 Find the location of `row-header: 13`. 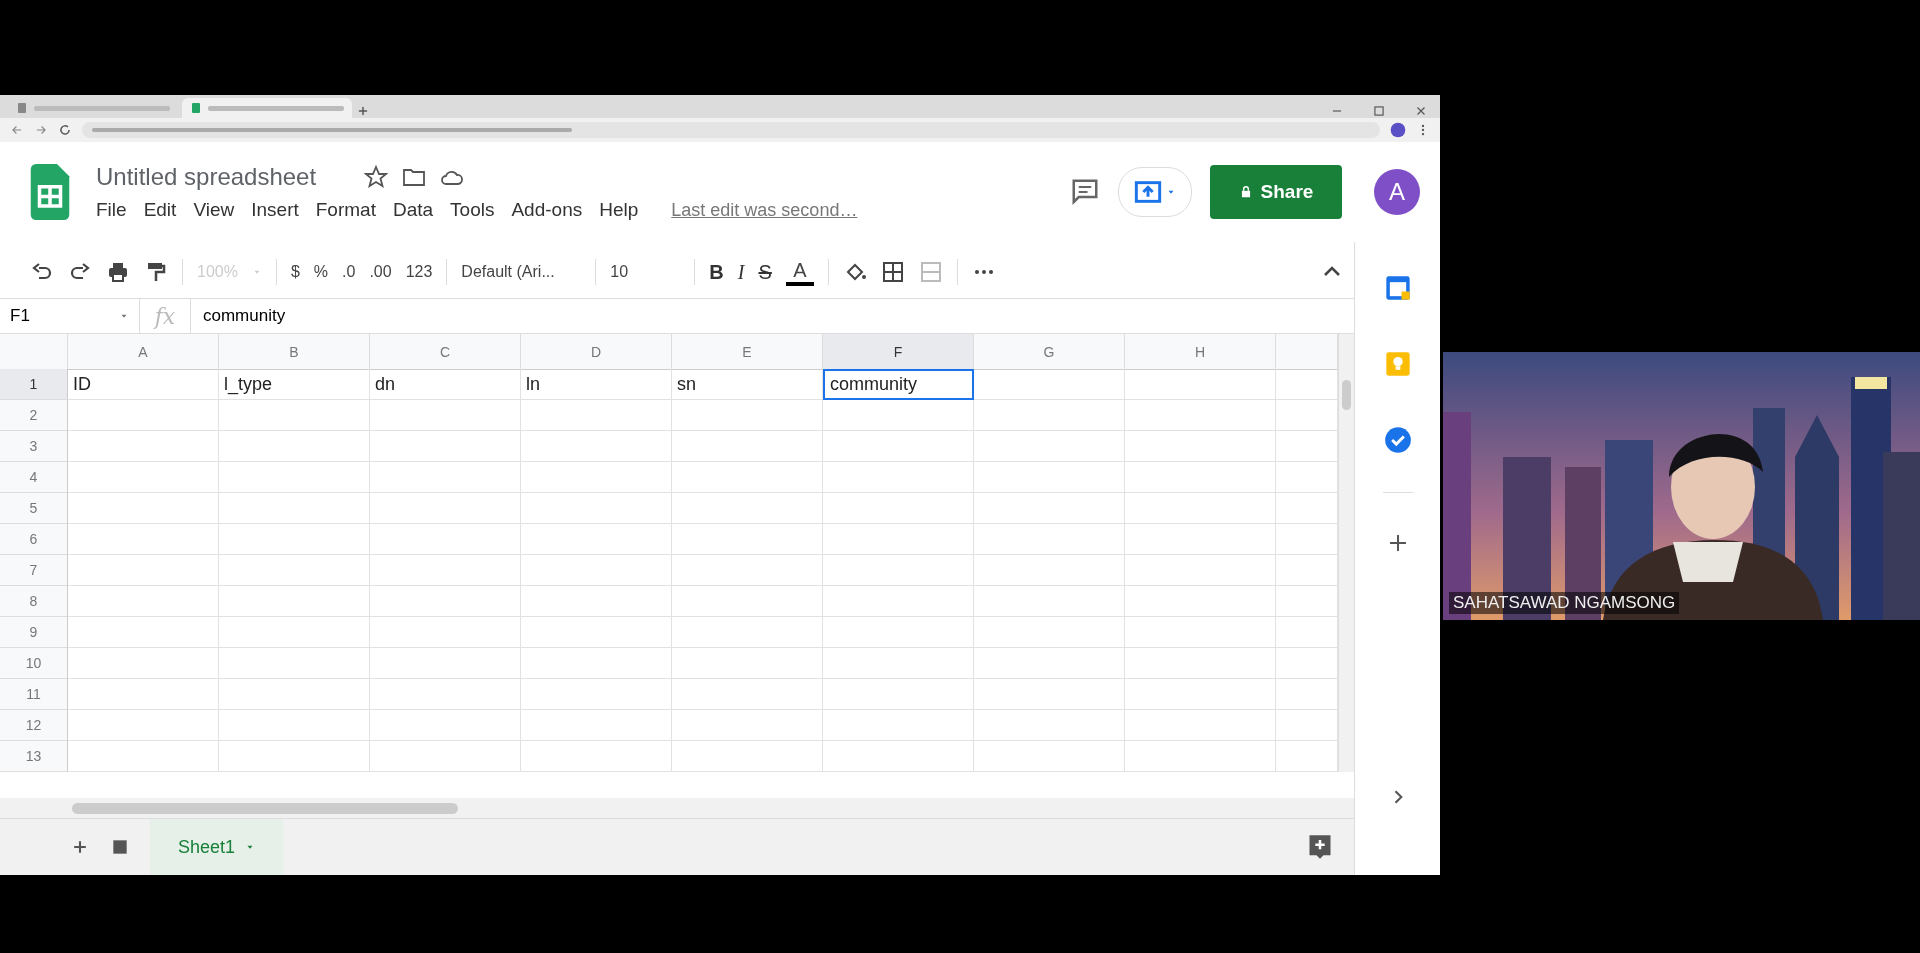

row-header: 13 is located at coordinates (34, 756).